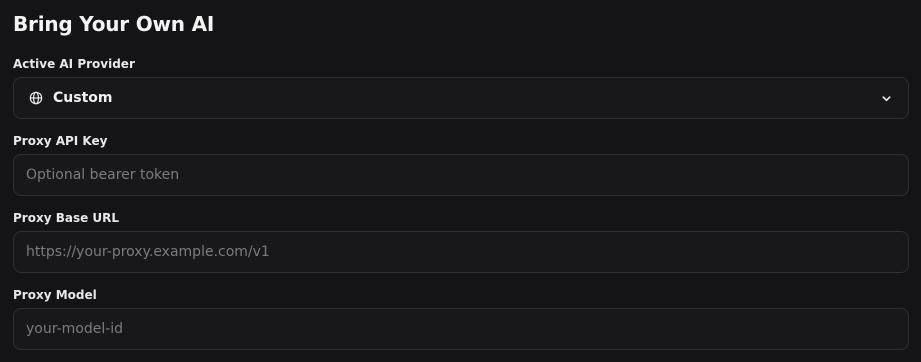 The height and width of the screenshot is (362, 921). I want to click on model-field-wrapper, so click(461, 329).